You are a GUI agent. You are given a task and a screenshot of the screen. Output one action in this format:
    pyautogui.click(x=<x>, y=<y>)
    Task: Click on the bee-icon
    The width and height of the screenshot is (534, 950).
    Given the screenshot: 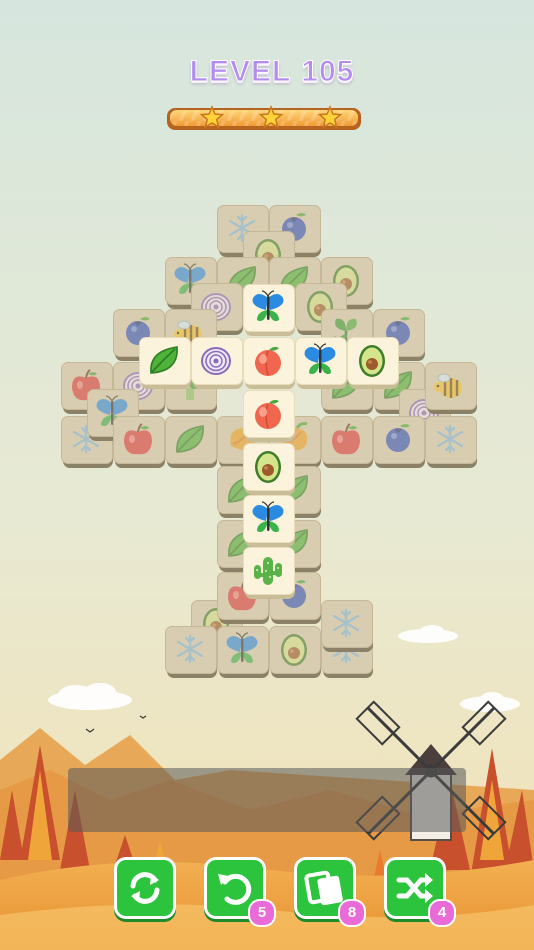 What is the action you would take?
    pyautogui.click(x=448, y=385)
    